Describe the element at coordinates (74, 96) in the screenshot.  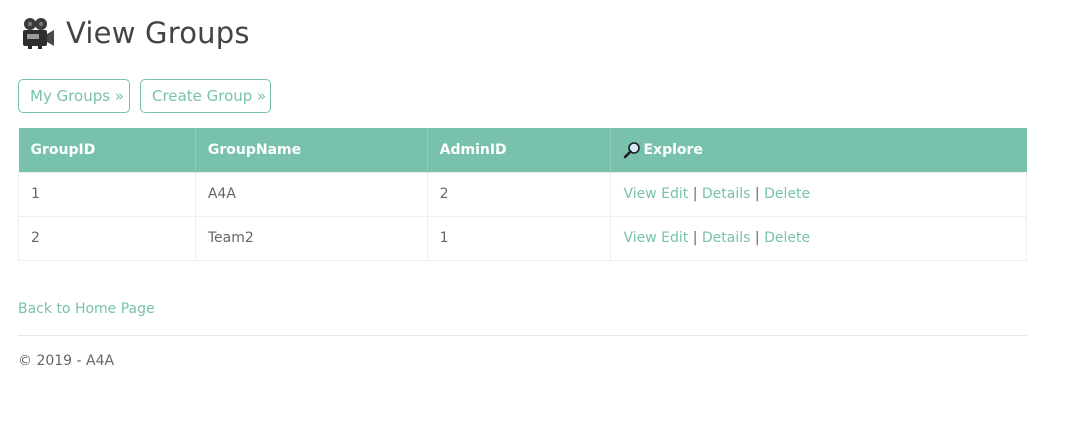
I see `my-groups-button: My Groups »` at that location.